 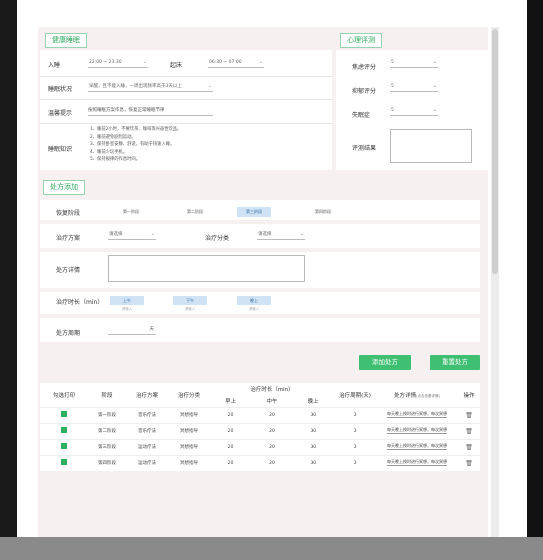 I want to click on plan-label: 治疗方案, so click(x=68, y=238).